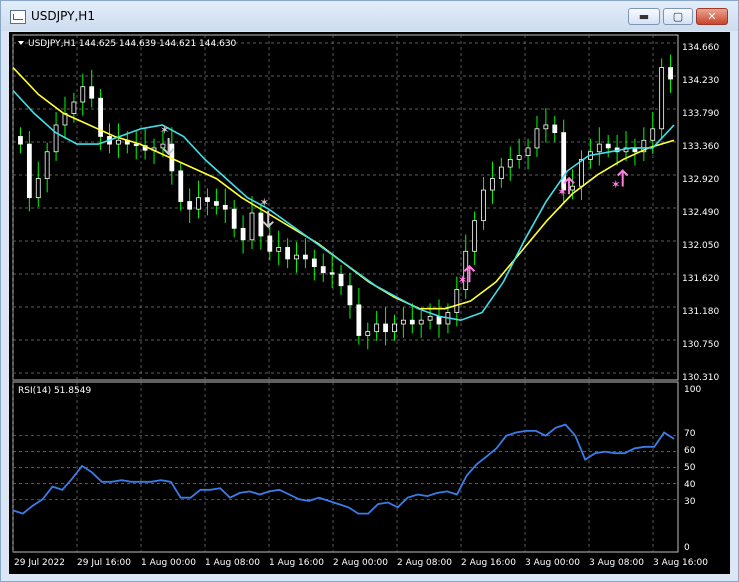  I want to click on price-label: 131.620, so click(700, 279).